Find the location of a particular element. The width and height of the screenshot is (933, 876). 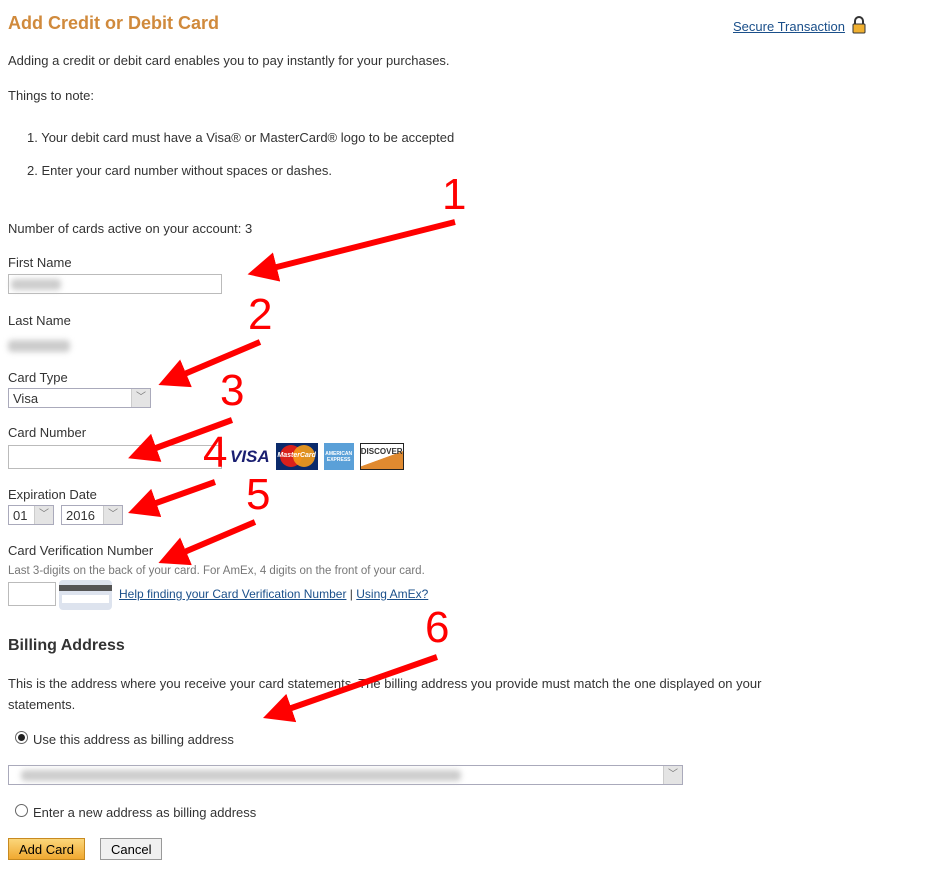

cvv-input is located at coordinates (32, 594).